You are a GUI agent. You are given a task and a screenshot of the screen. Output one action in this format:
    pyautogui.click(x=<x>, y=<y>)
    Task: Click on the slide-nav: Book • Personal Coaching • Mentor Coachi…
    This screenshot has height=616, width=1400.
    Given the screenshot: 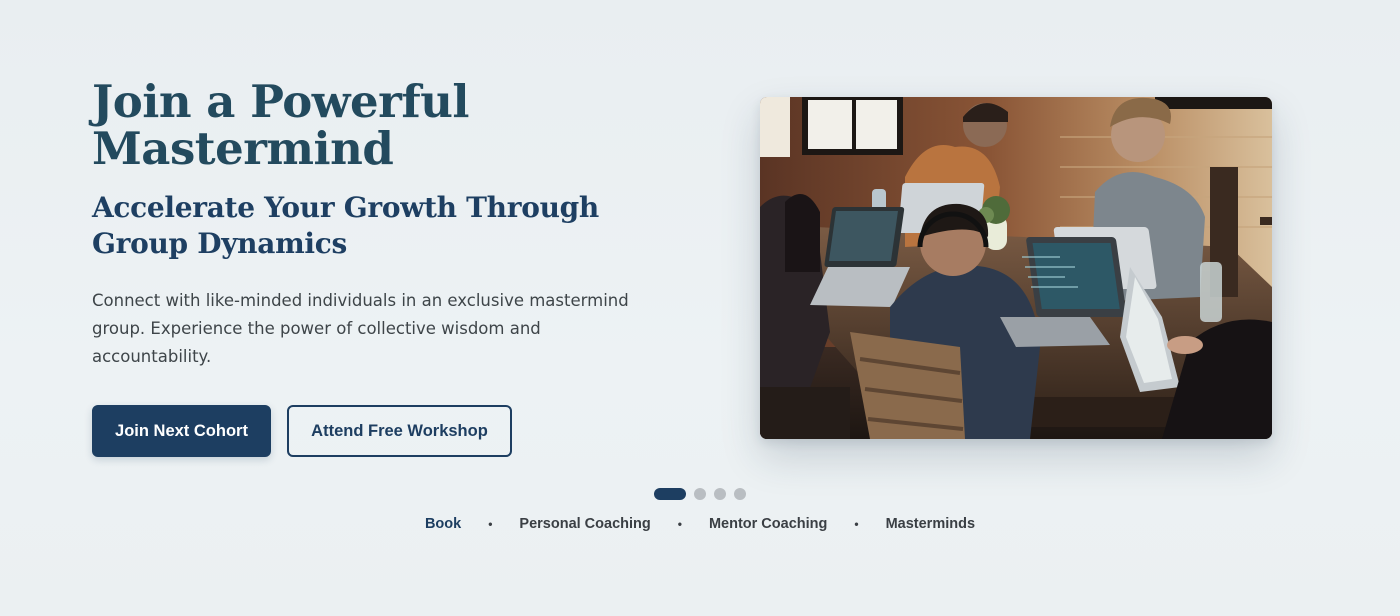 What is the action you would take?
    pyautogui.click(x=700, y=524)
    